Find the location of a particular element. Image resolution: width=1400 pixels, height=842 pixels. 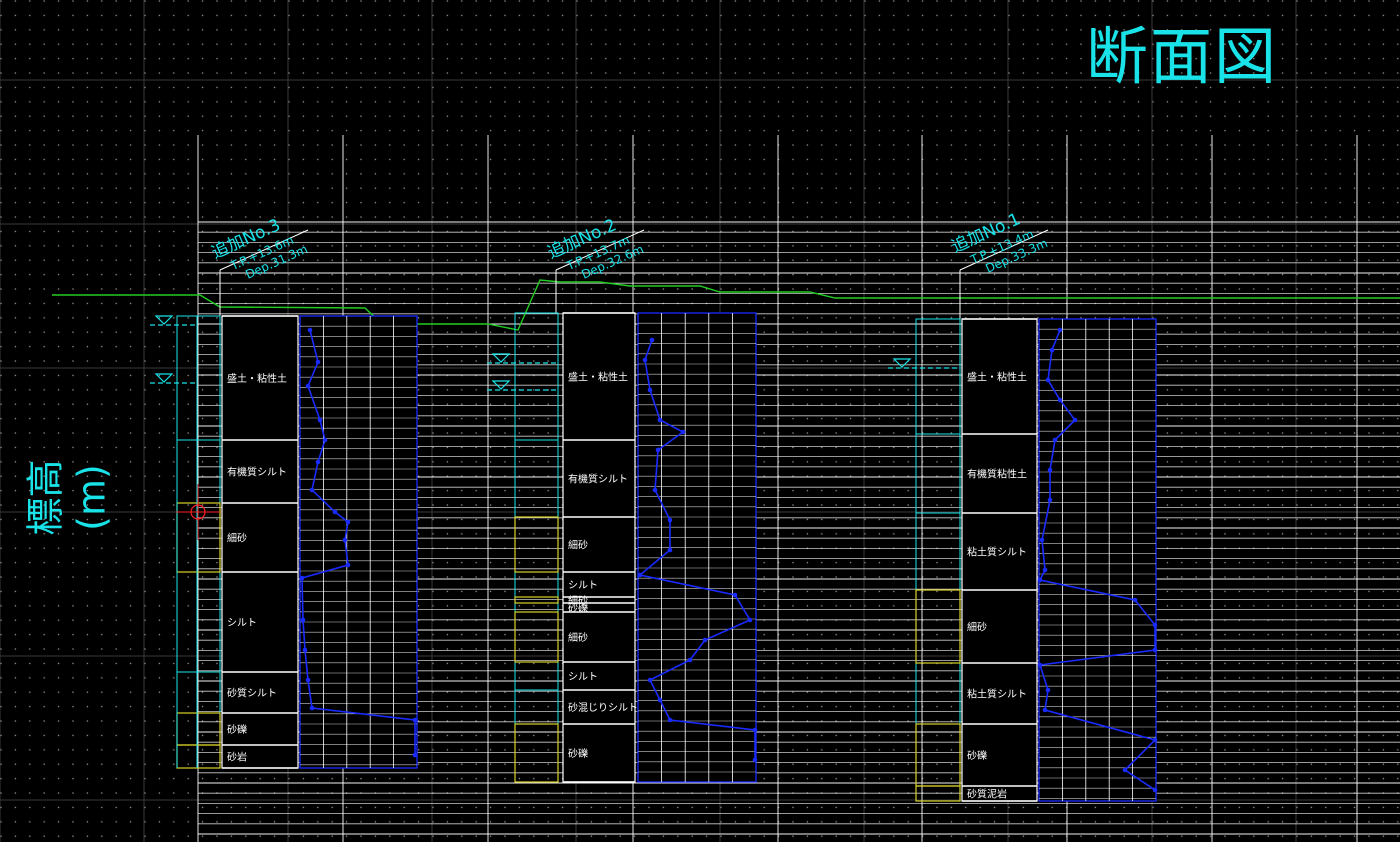

y-axis-label: 標高 (m) is located at coordinates (68, 497).